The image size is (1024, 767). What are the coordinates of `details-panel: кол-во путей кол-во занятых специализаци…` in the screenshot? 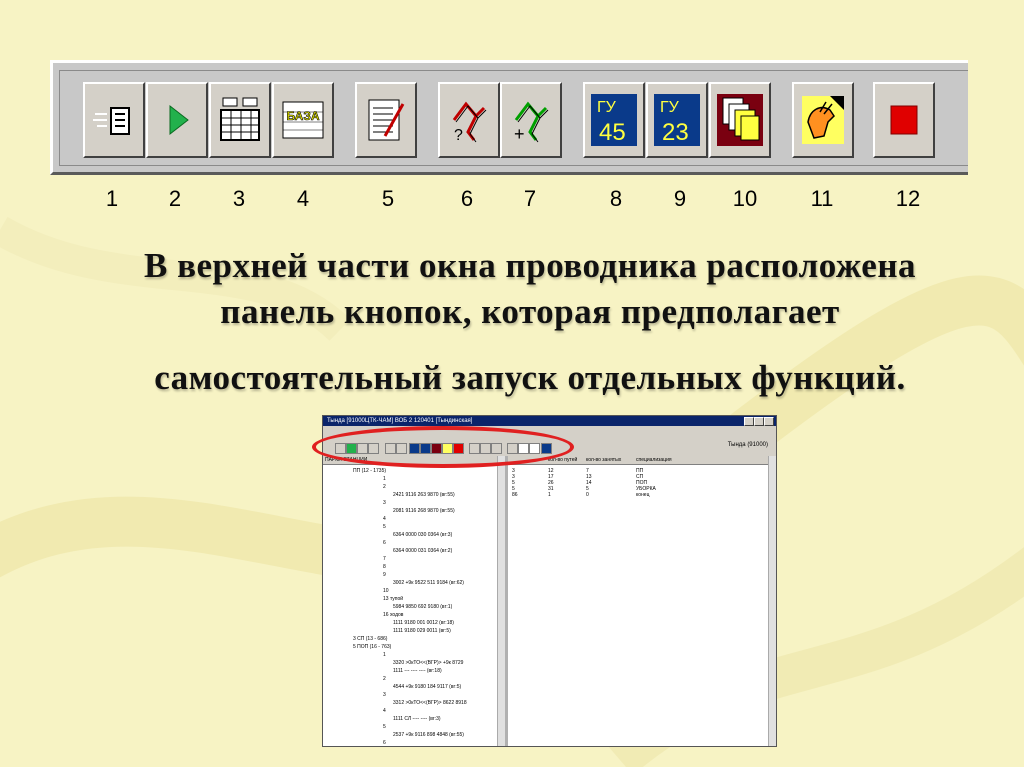 It's located at (642, 601).